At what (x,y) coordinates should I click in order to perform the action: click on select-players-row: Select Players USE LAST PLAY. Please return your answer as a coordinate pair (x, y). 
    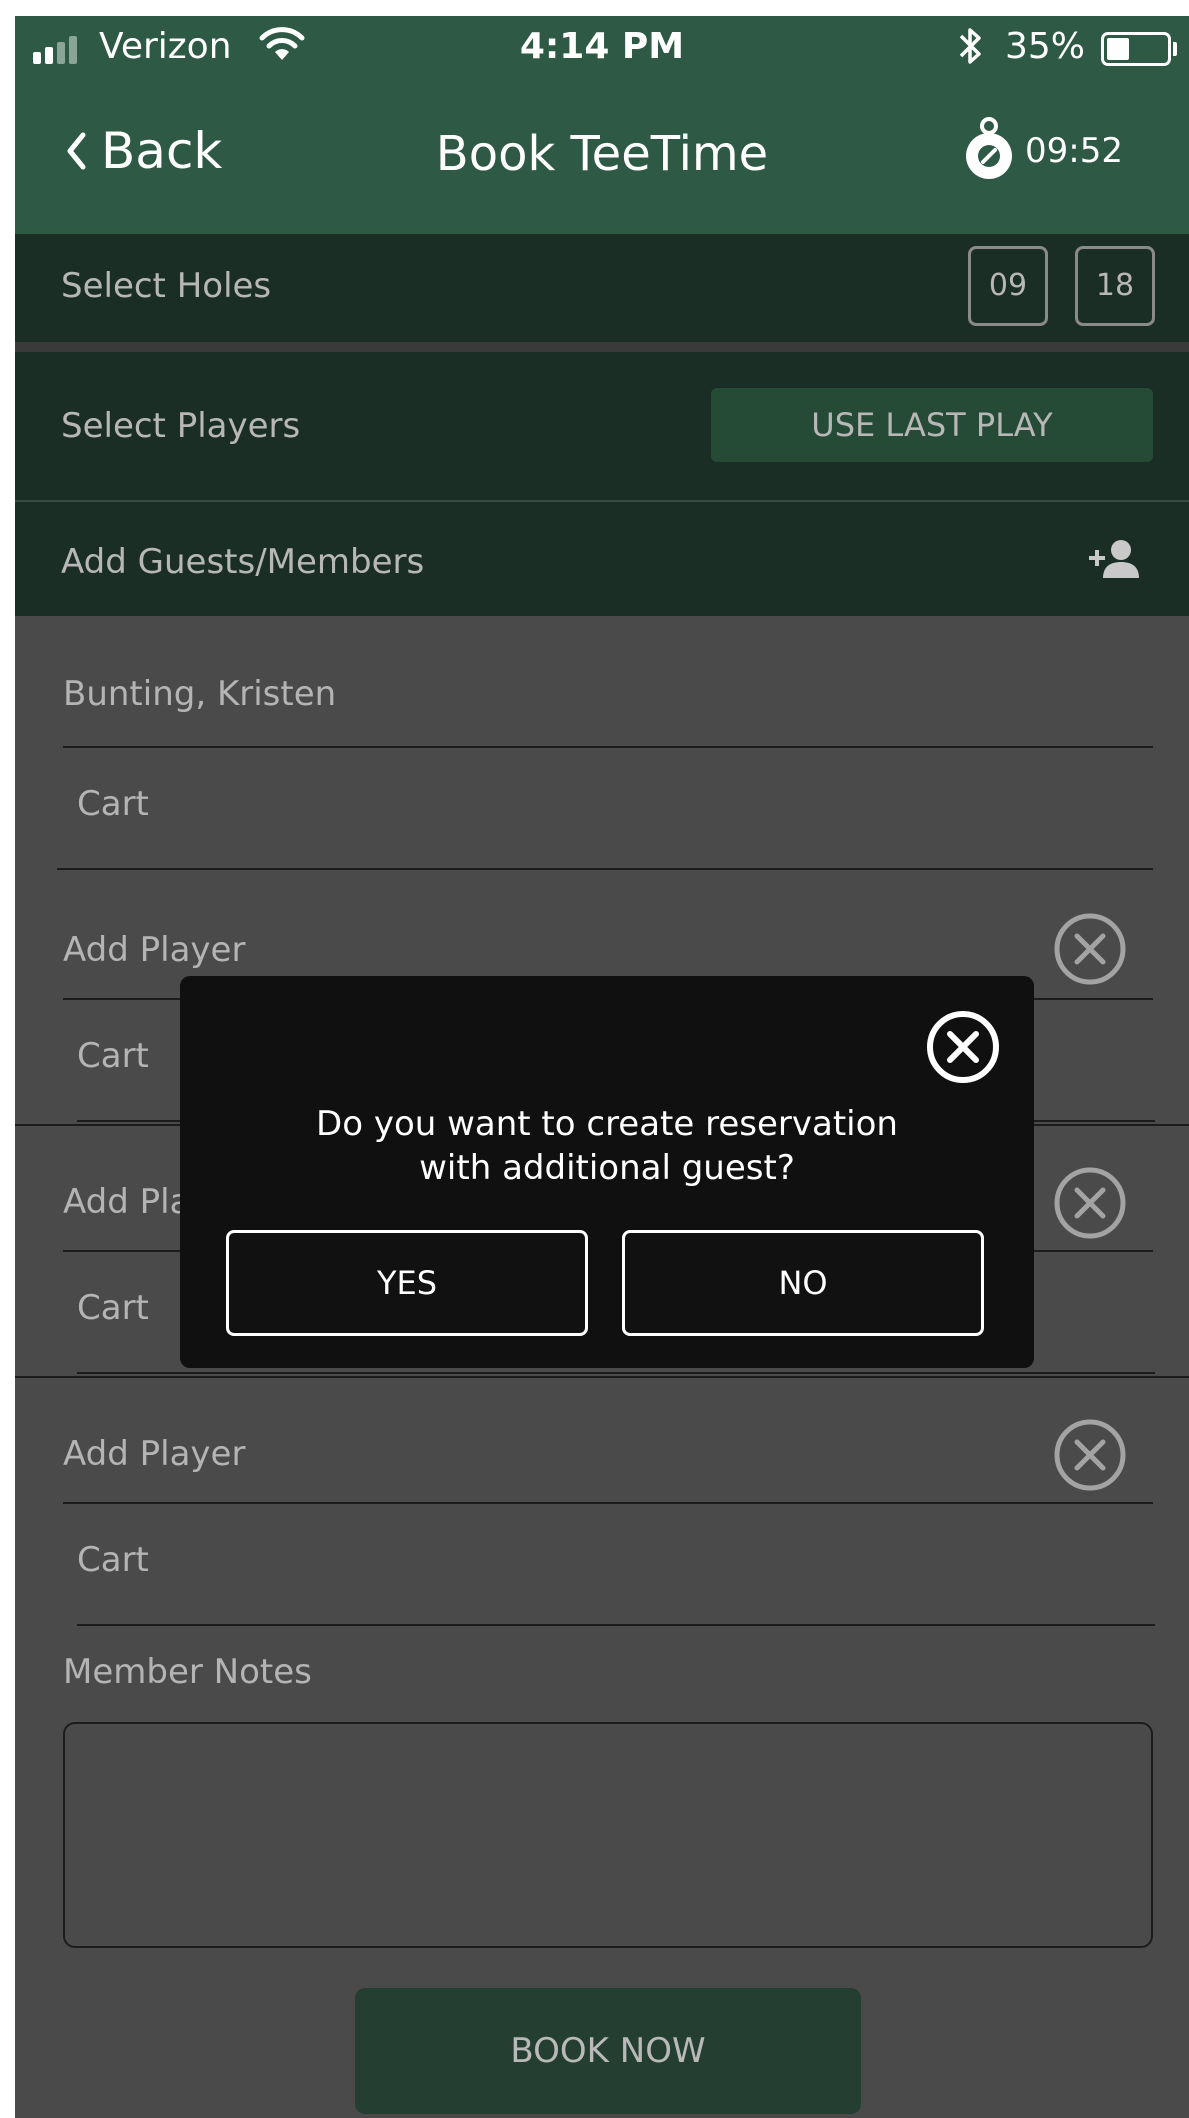
    Looking at the image, I should click on (602, 426).